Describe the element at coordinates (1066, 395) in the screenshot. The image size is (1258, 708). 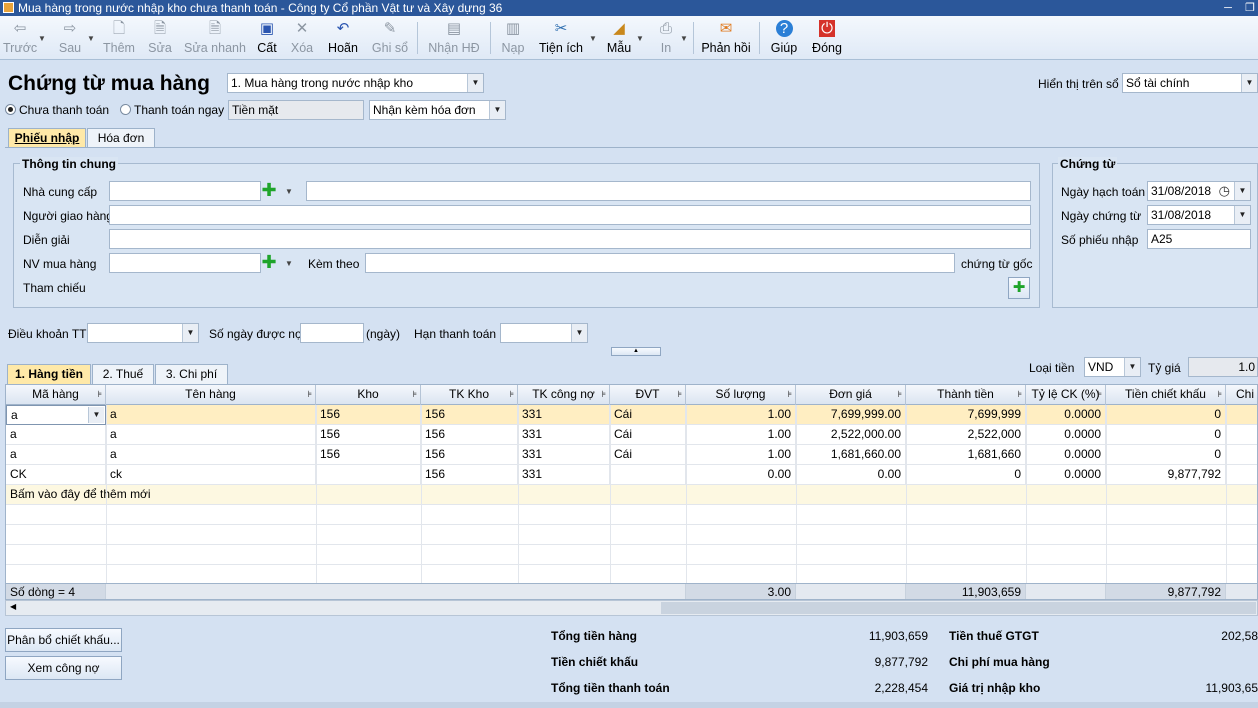
I see `col-discount-rate: Tỷ lệ CK (%) ⊧` at that location.